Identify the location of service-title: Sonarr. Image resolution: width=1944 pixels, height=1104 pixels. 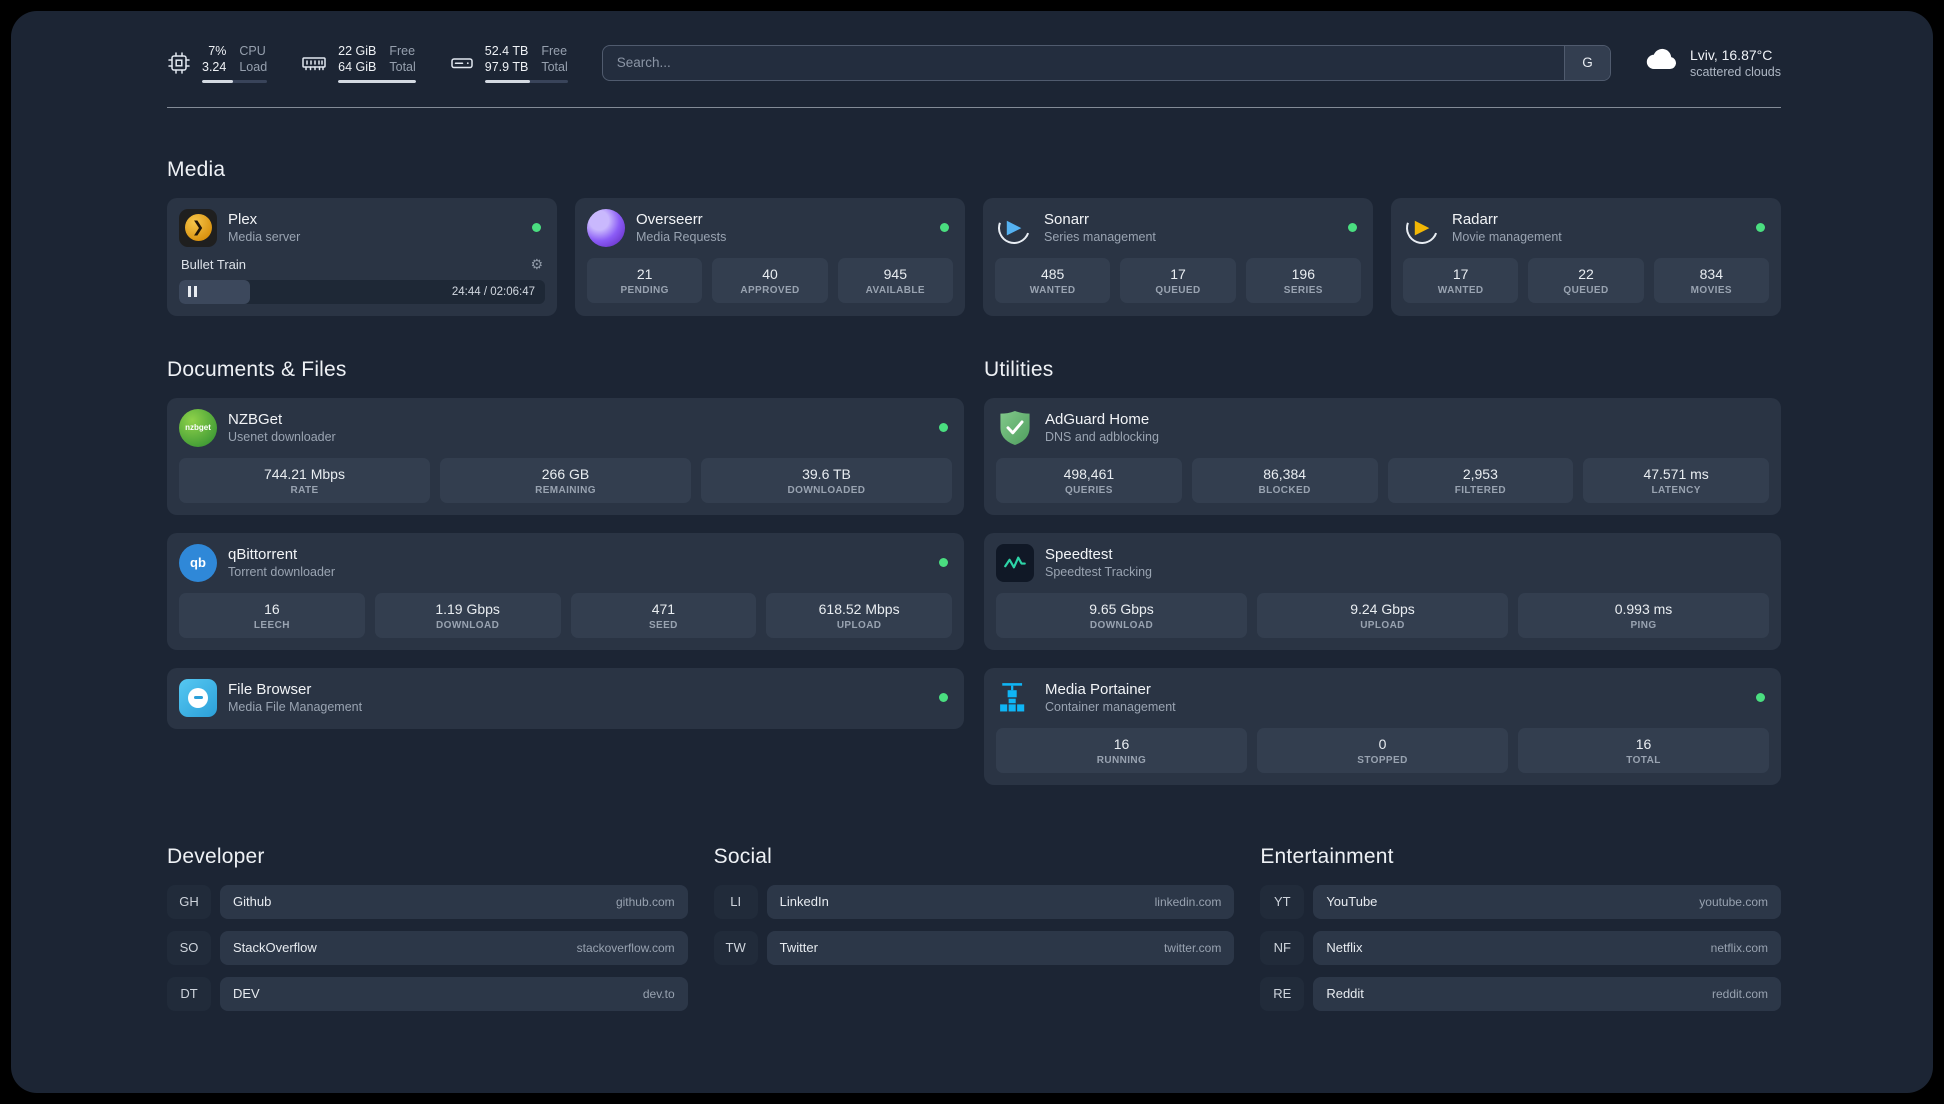
(1067, 219).